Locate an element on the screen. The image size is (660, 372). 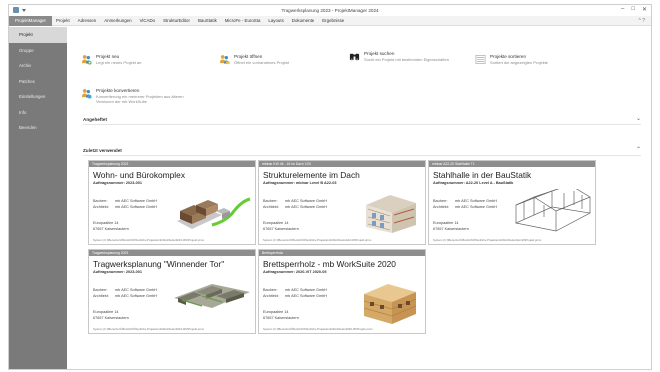
card-title: Wohn- und Bürokomplex is located at coordinates (139, 175).